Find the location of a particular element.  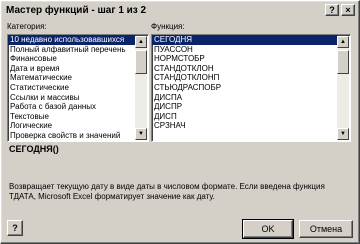

function-list-item: НОРМСТОБР is located at coordinates (245, 59).